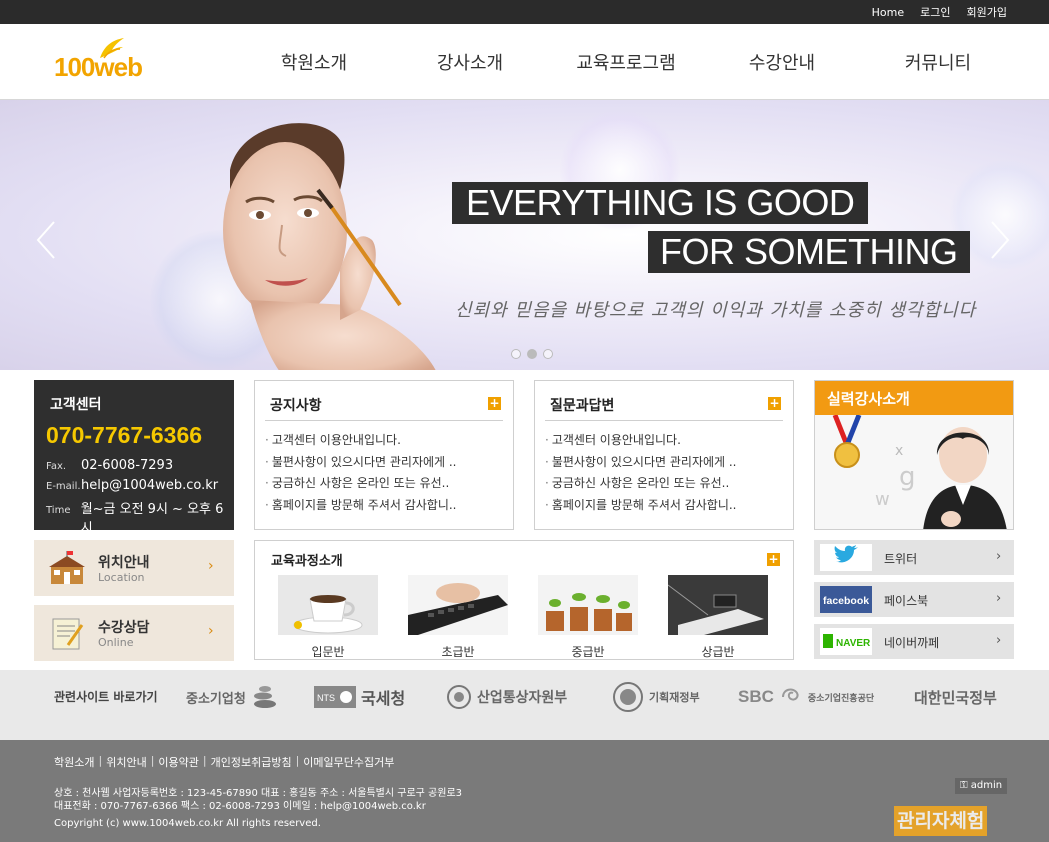 This screenshot has width=1049, height=842. What do you see at coordinates (359, 697) in the screenshot?
I see `partner-nts: NTS 국세청` at bounding box center [359, 697].